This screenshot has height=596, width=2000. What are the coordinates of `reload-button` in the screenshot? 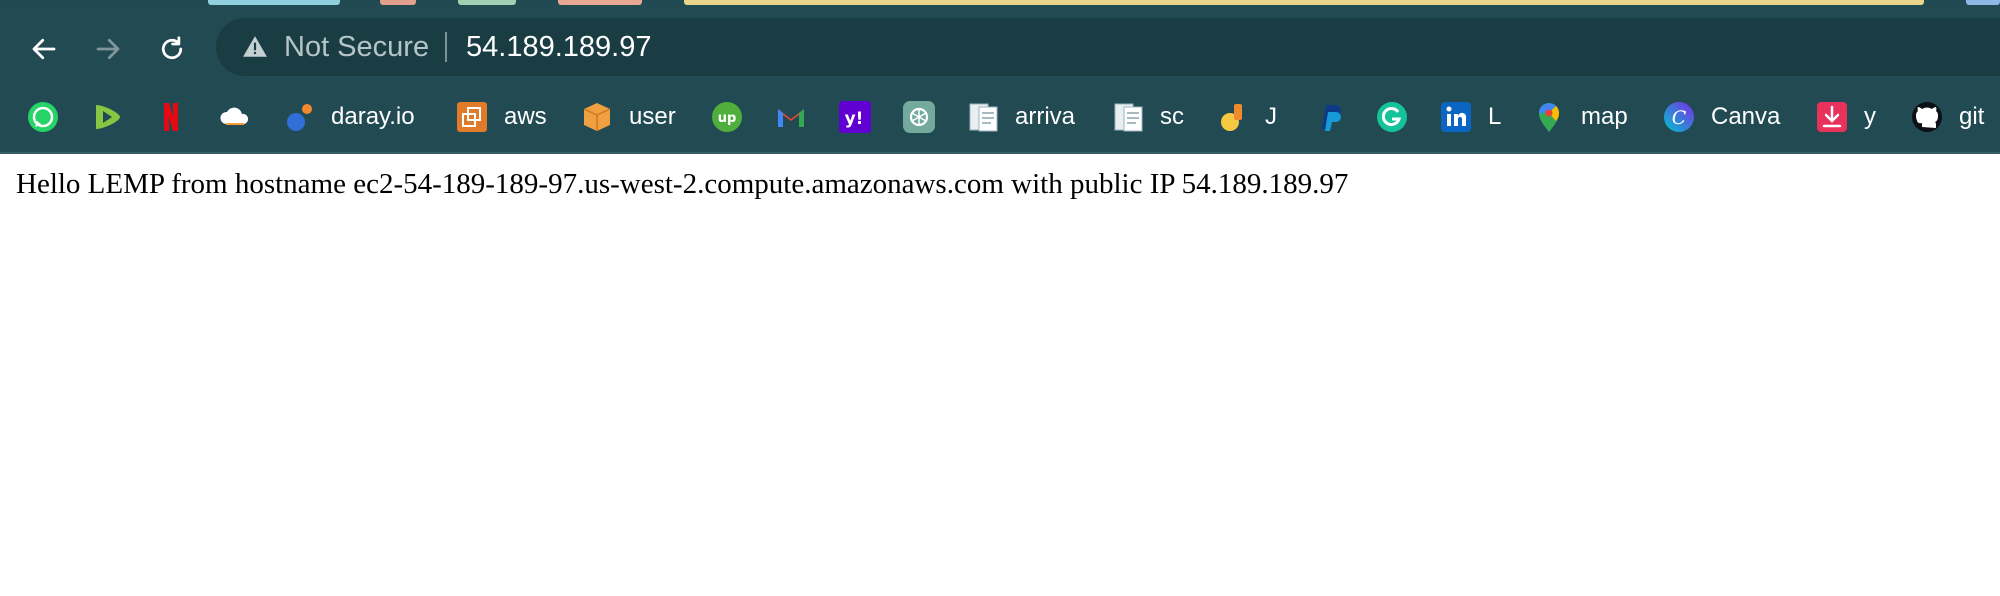 It's located at (172, 49).